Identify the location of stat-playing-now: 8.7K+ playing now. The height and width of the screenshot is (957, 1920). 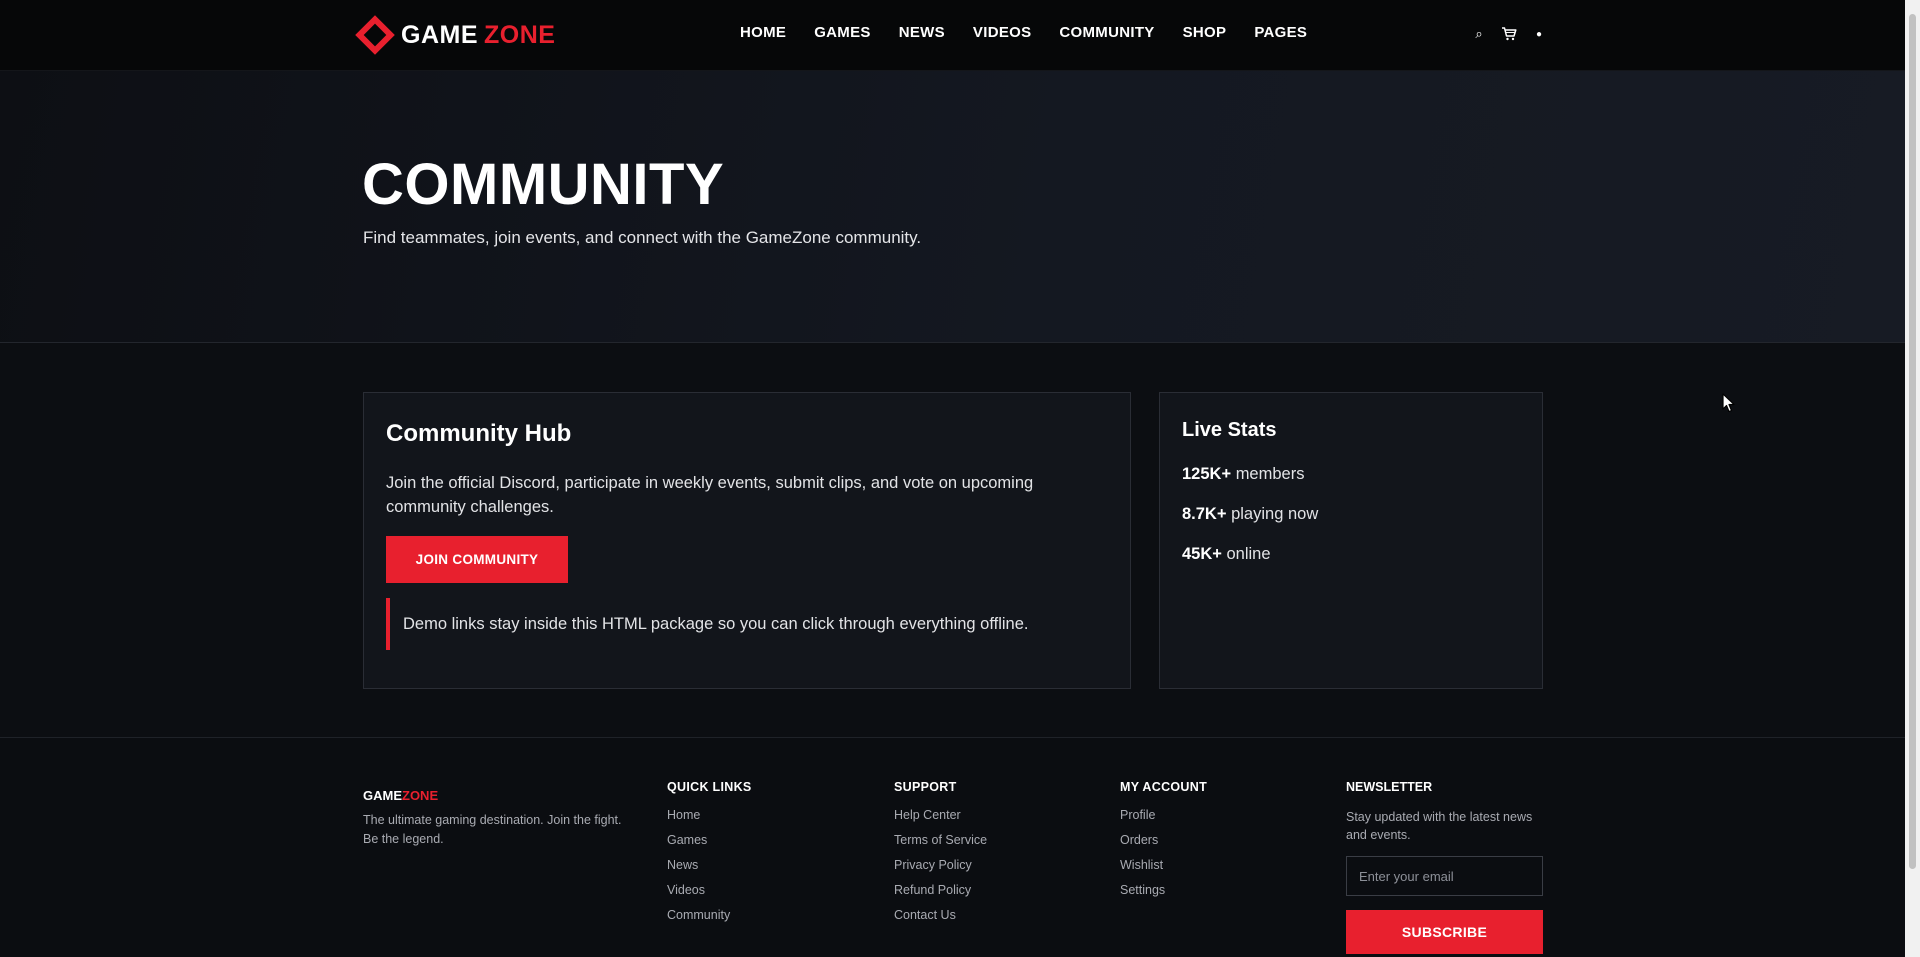
(1250, 514).